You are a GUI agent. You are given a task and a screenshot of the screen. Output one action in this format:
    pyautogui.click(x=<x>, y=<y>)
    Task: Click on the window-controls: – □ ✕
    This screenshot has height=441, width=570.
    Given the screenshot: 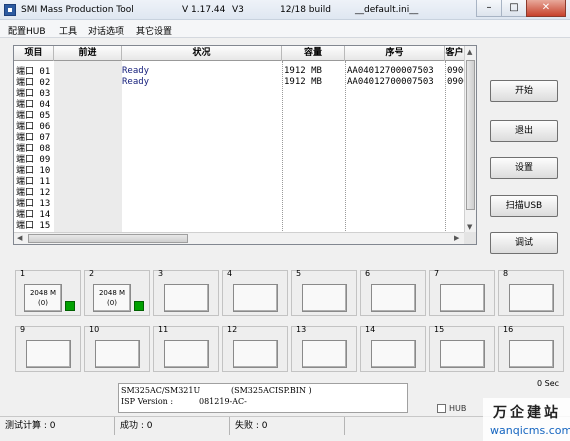 What is the action you would take?
    pyautogui.click(x=521, y=8)
    